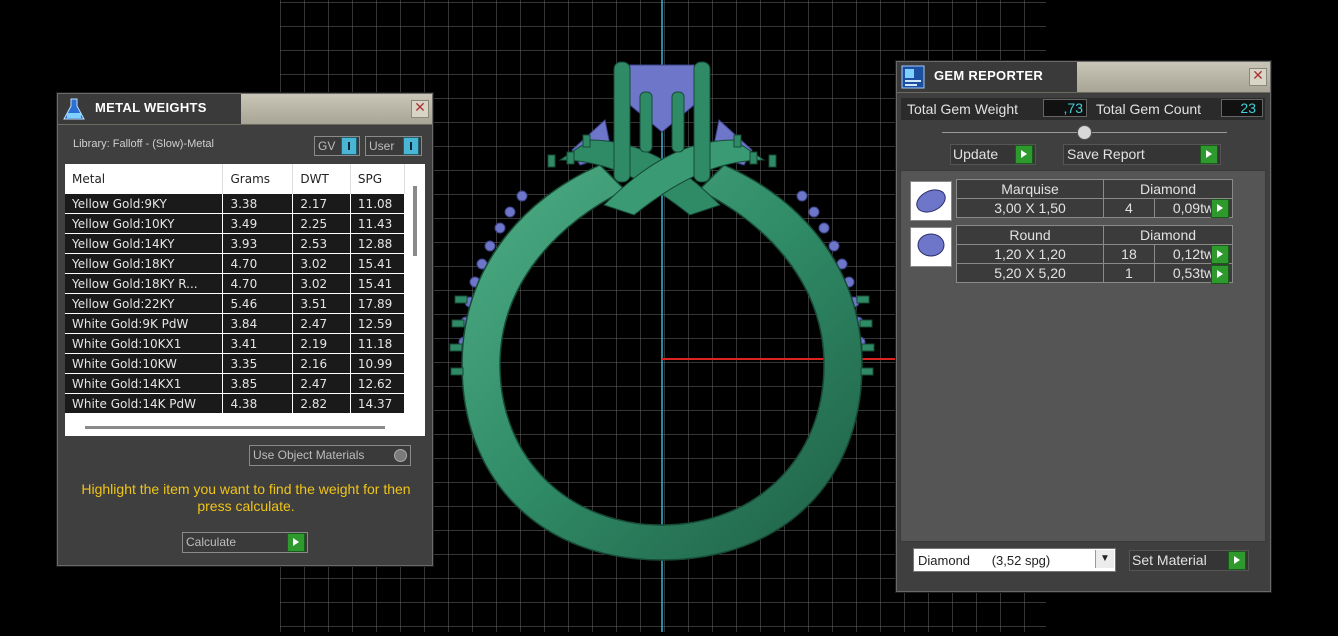 The image size is (1338, 636). Describe the element at coordinates (1242, 108) in the screenshot. I see `total-gem-count-value: 23` at that location.